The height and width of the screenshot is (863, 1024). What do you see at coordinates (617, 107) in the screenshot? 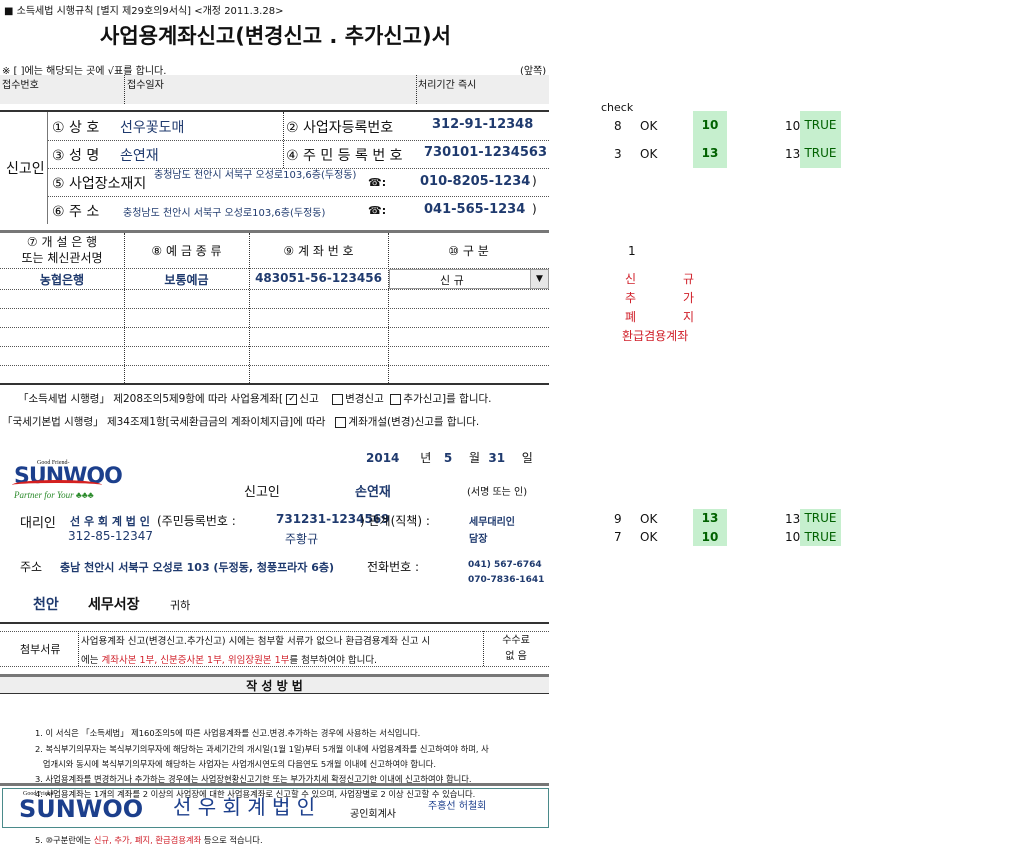
I see `check-label: check` at bounding box center [617, 107].